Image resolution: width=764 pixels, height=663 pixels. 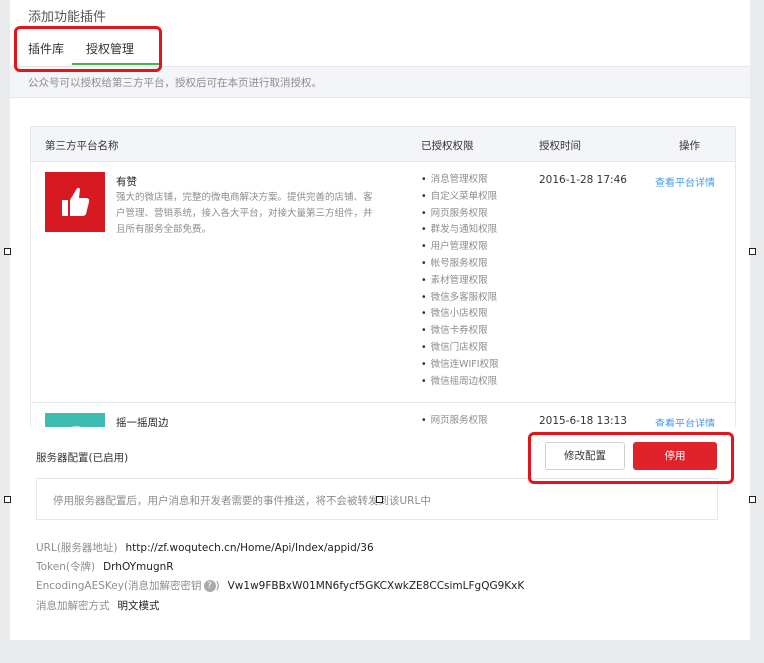 What do you see at coordinates (583, 180) in the screenshot?
I see `authorization-time: 2016-1-28 17:46` at bounding box center [583, 180].